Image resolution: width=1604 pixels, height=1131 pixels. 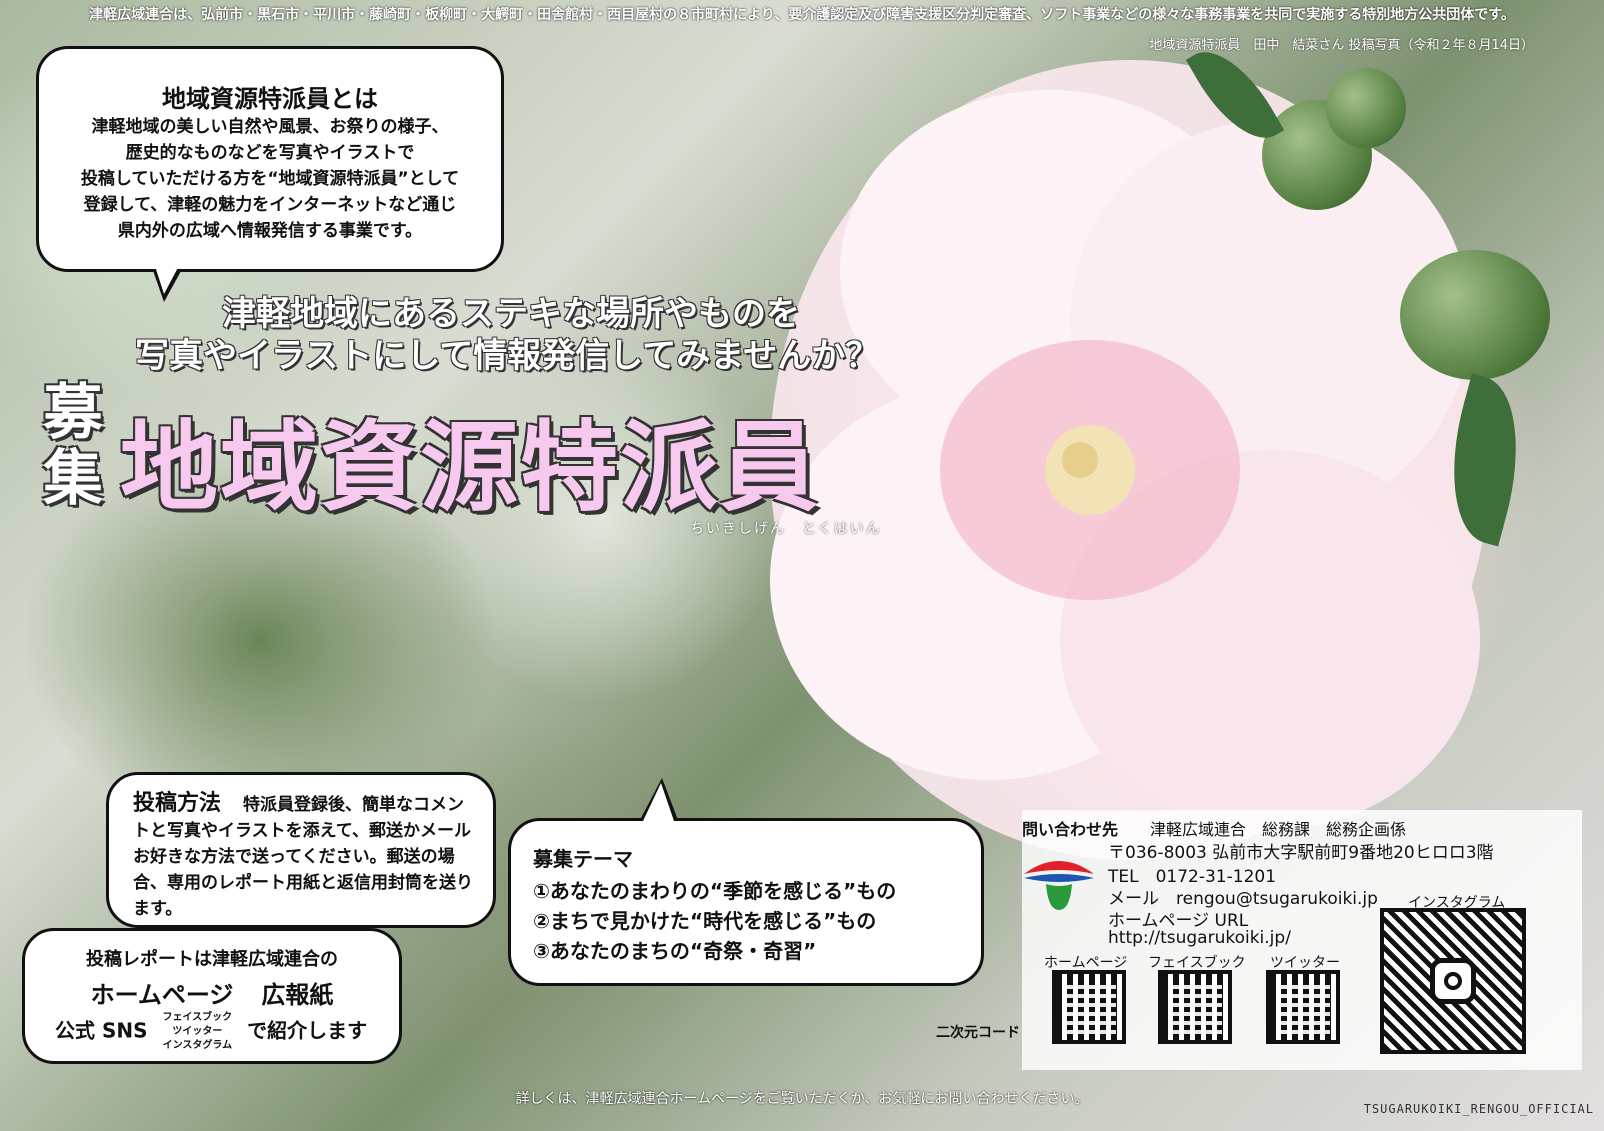 What do you see at coordinates (1199, 938) in the screenshot?
I see `contact-url: http://tsugarukoiki.jp/` at bounding box center [1199, 938].